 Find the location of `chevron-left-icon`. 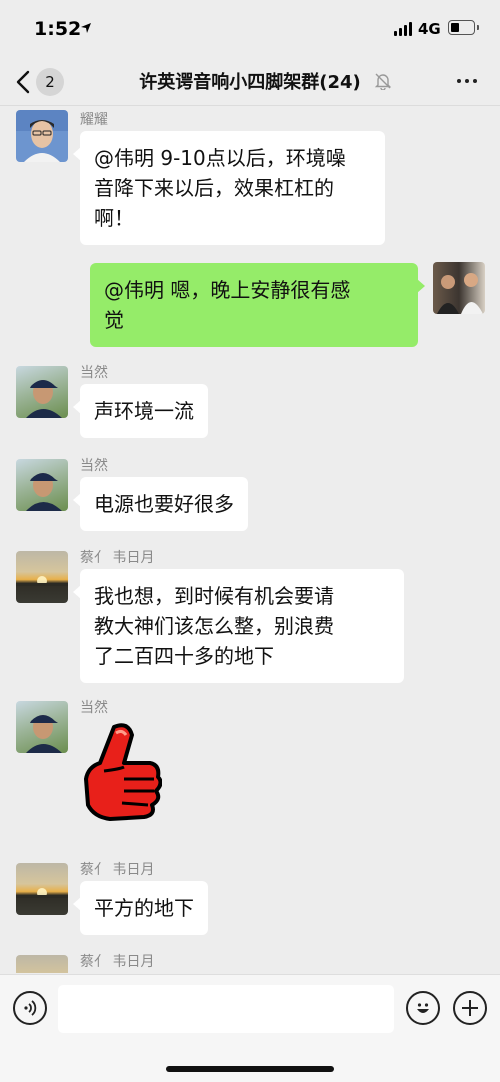

chevron-left-icon is located at coordinates (23, 82).